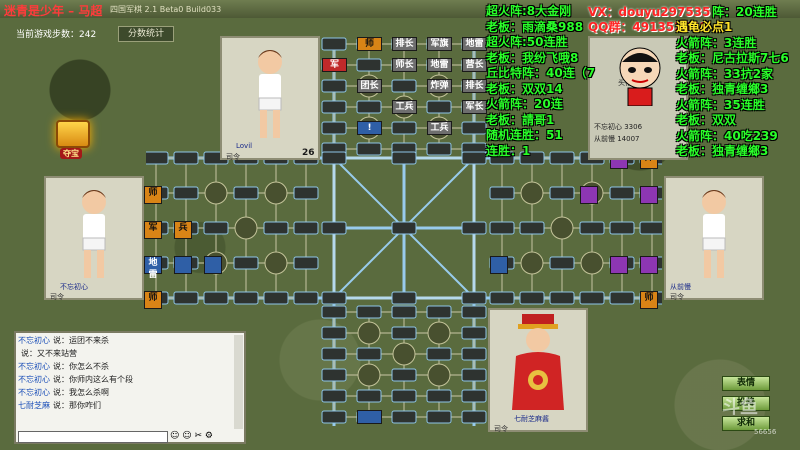 The width and height of the screenshot is (800, 450). I want to click on player-list-row: 从前慢 14007, so click(617, 139).